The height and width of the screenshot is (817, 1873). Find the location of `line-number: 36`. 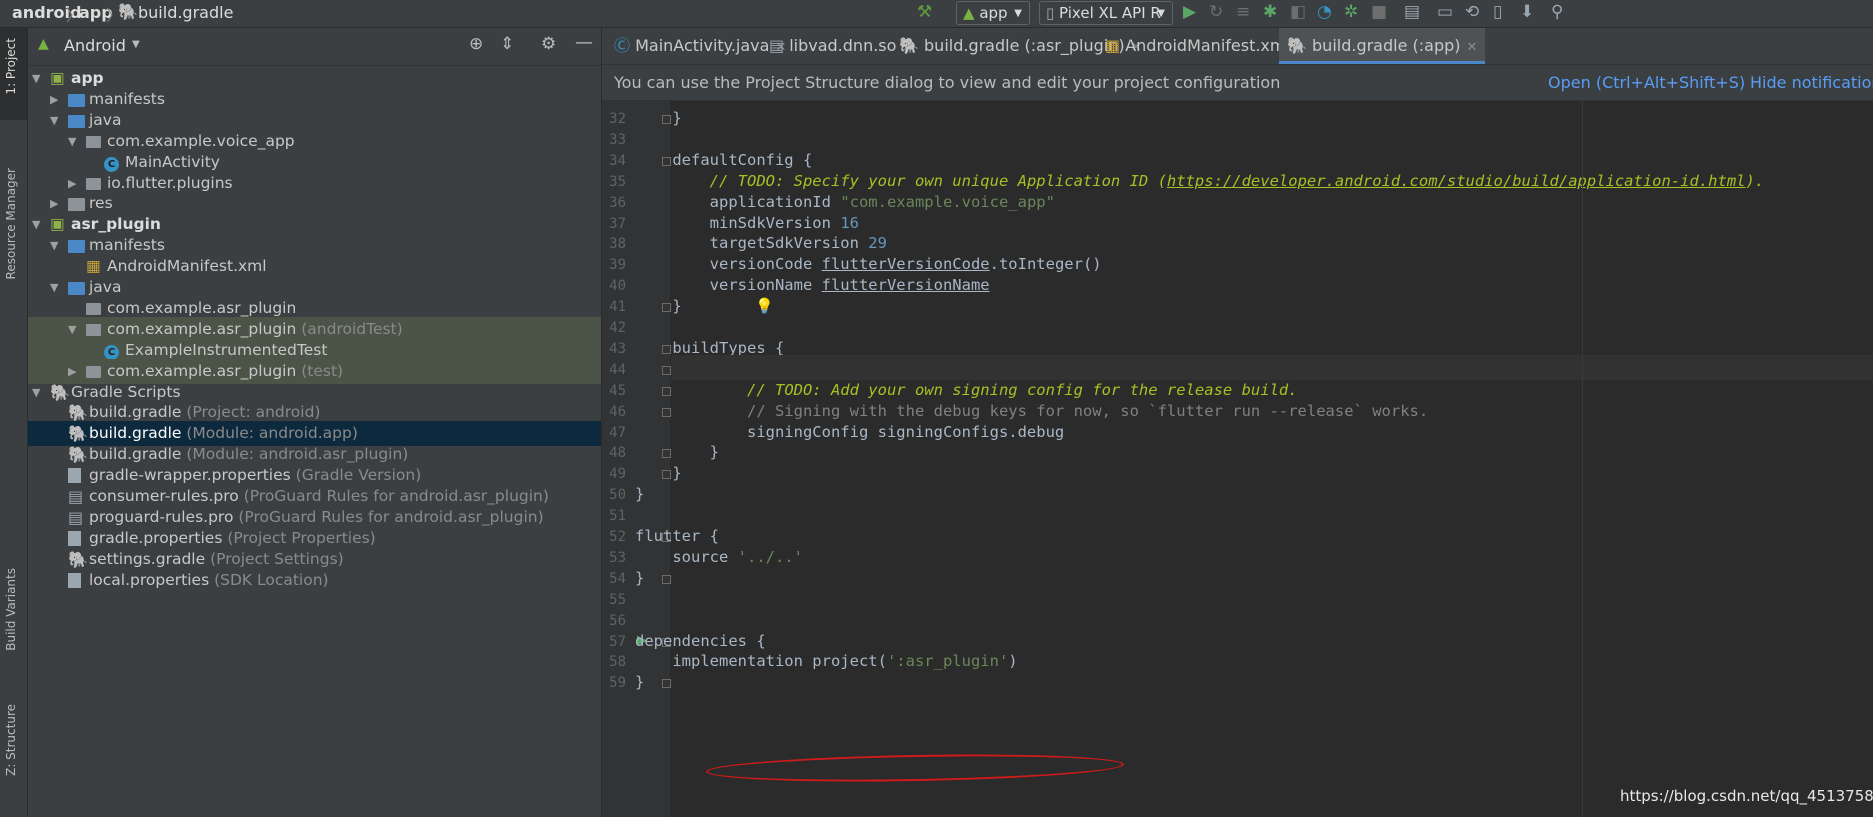

line-number: 36 is located at coordinates (617, 202).